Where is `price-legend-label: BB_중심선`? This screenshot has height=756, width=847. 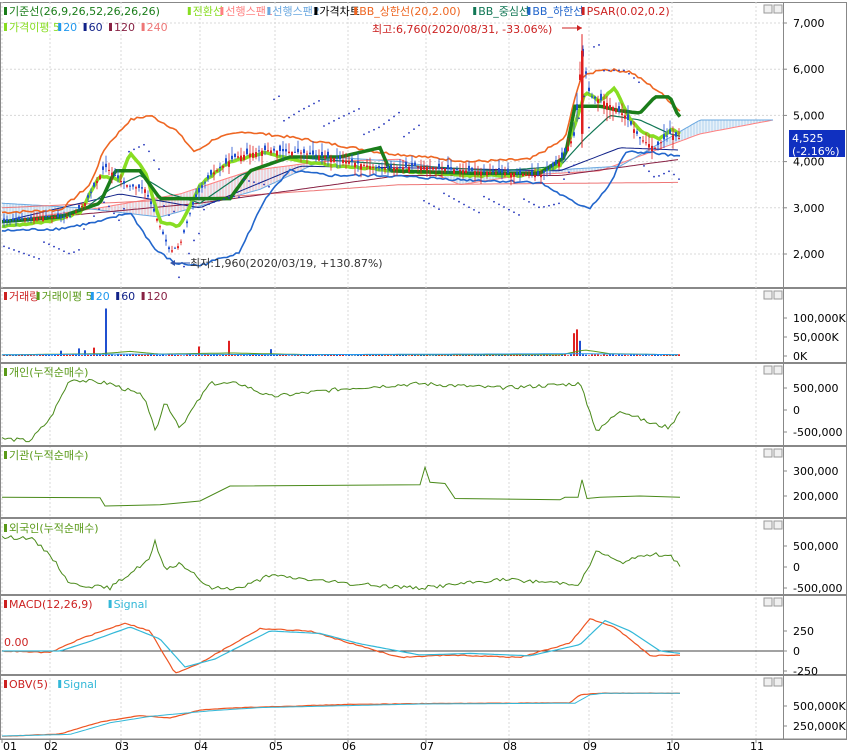
price-legend-label: BB_중심선 is located at coordinates (503, 11).